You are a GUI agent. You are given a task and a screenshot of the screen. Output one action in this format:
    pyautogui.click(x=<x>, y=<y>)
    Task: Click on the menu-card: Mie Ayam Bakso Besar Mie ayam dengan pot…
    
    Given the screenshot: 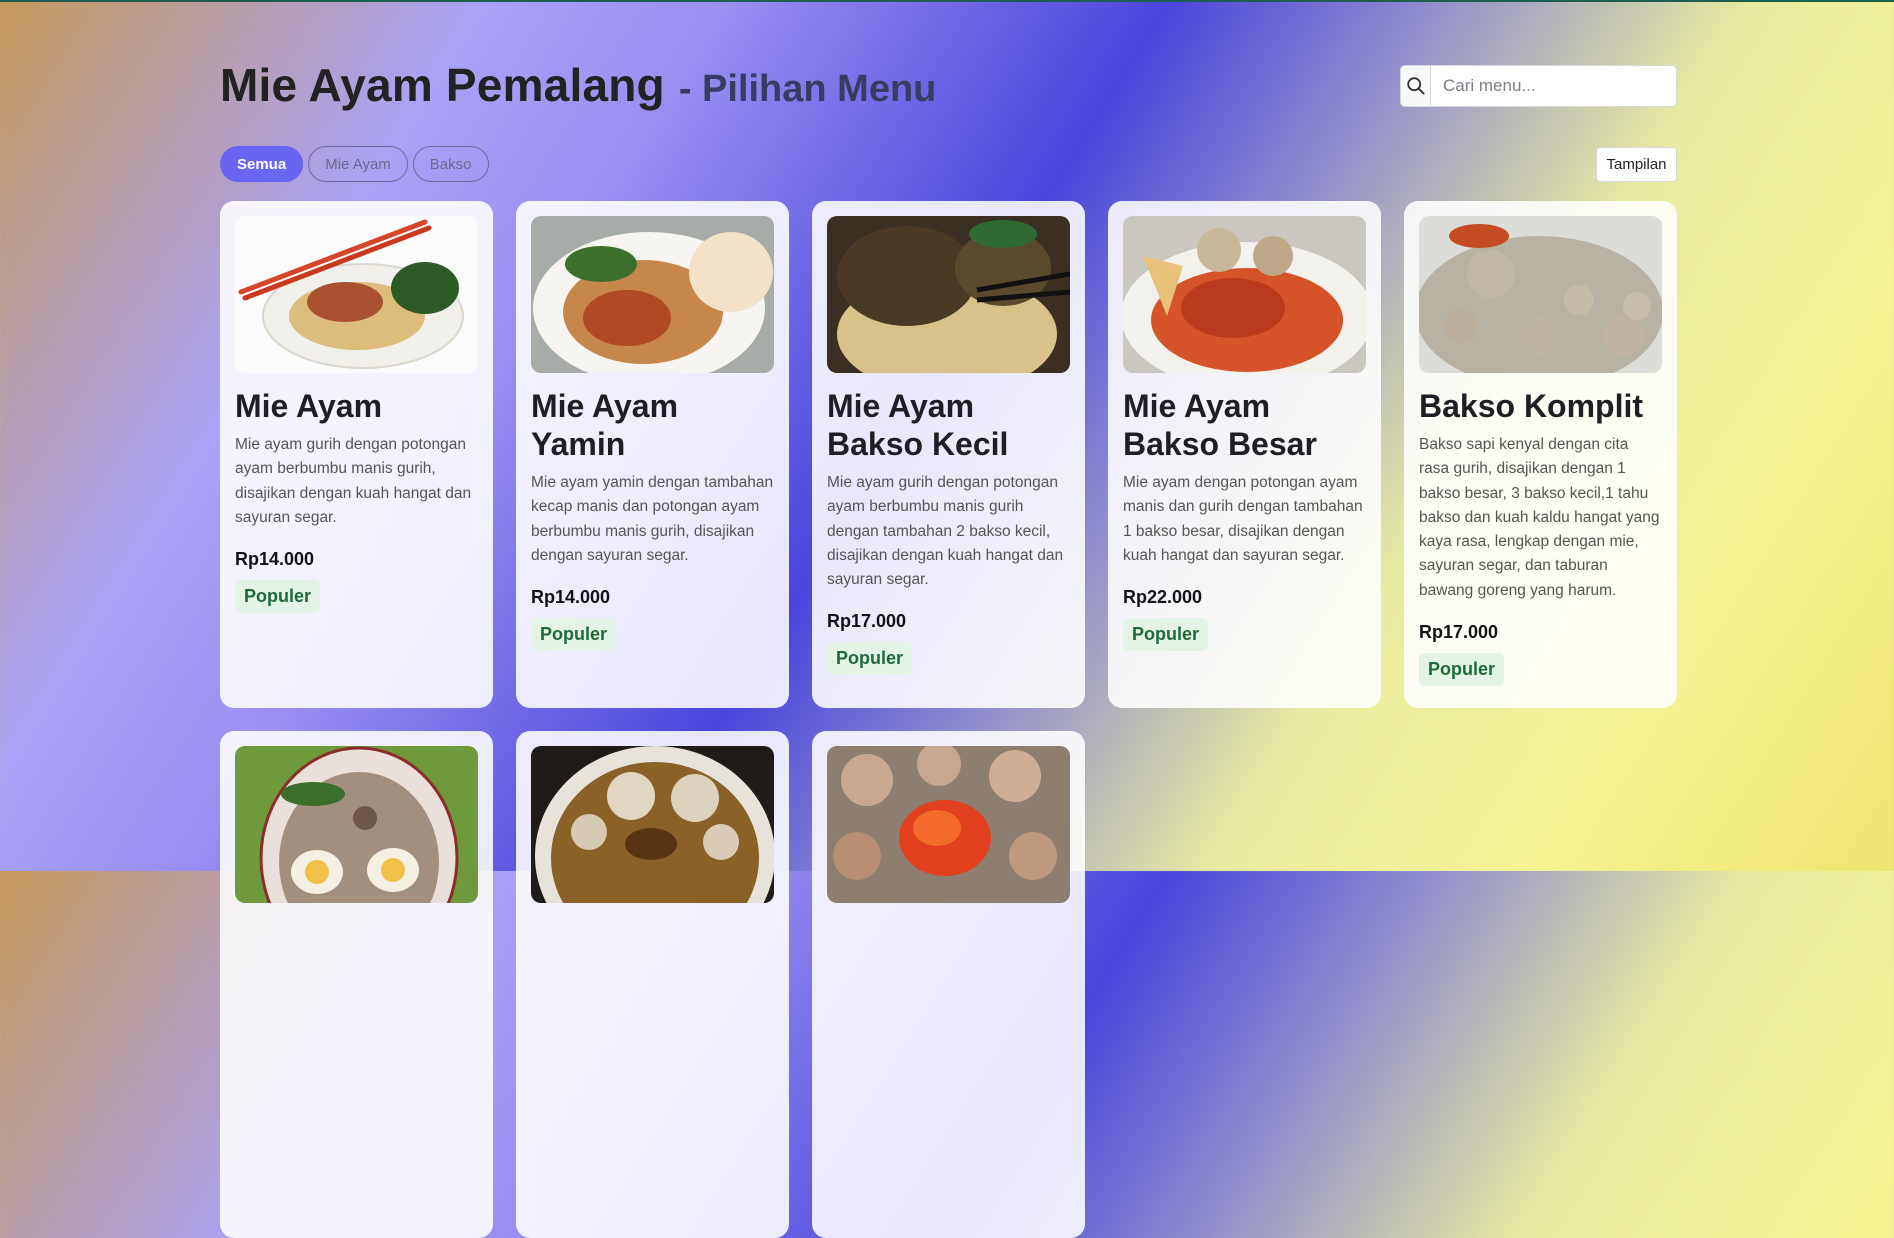 What is the action you would take?
    pyautogui.click(x=1244, y=454)
    